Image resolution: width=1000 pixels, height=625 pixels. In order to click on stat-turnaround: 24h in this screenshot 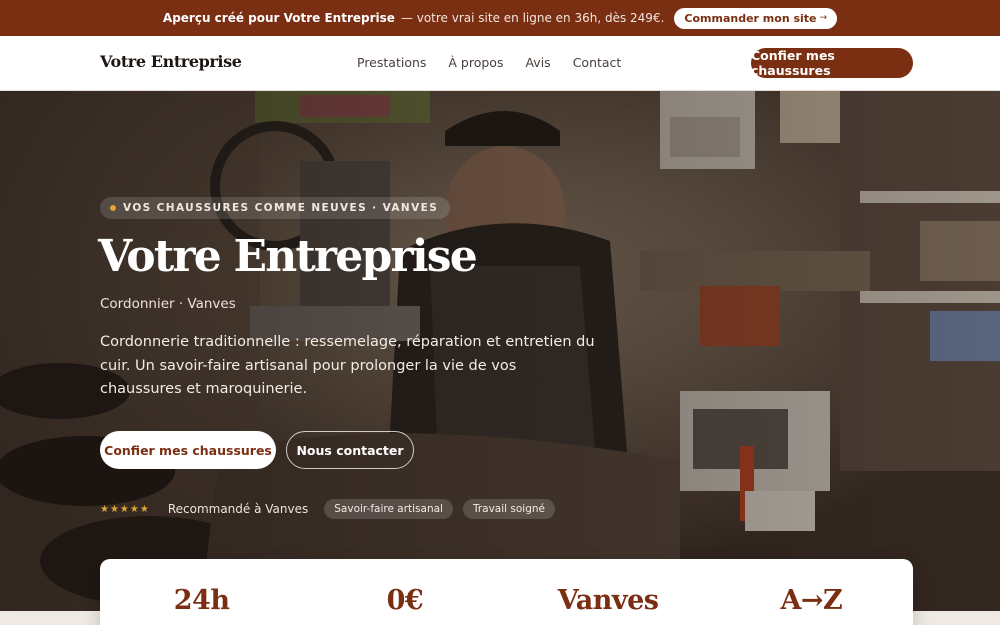, I will do `click(201, 600)`.